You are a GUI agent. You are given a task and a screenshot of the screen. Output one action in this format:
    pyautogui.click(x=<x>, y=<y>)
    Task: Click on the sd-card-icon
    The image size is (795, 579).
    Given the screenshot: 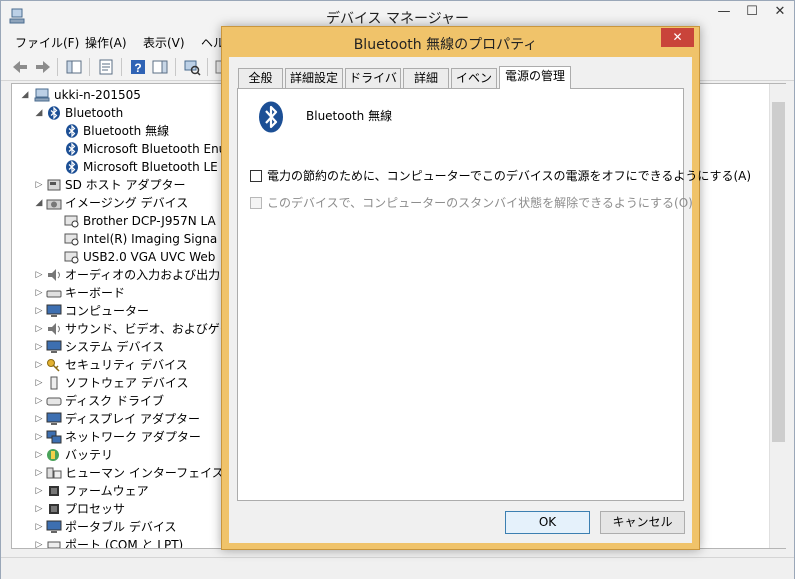 What is the action you would take?
    pyautogui.click(x=54, y=185)
    